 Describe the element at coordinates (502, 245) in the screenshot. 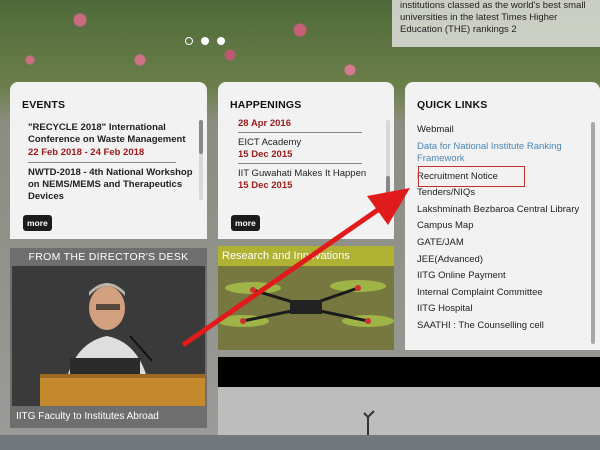

I see `quick-link-gate-jam: GATE/JAM` at that location.